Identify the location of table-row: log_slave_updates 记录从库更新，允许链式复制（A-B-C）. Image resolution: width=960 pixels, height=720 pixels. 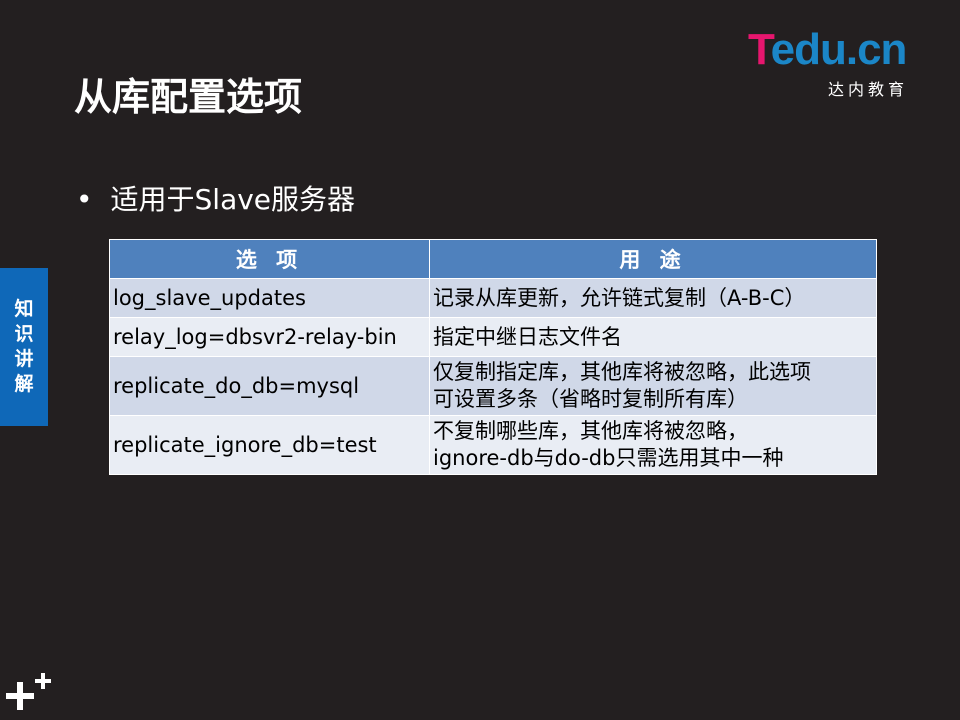
(493, 298).